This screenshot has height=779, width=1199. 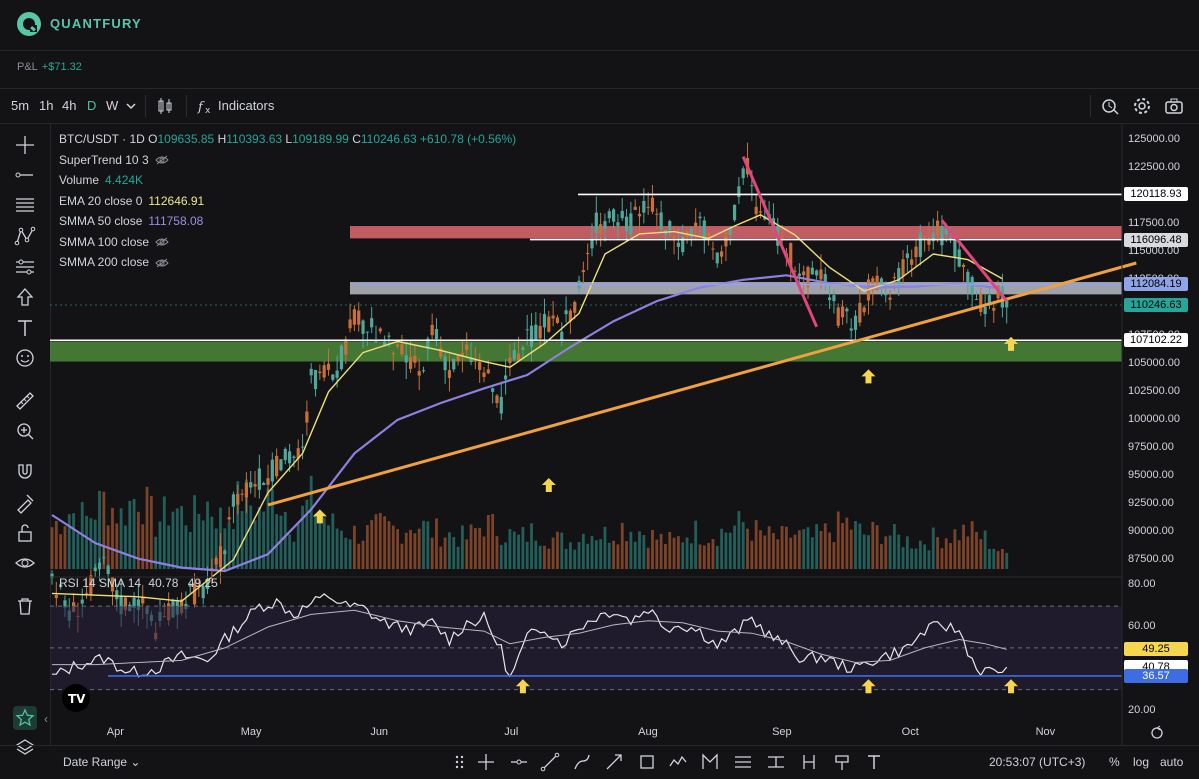 What do you see at coordinates (1174, 106) in the screenshot?
I see `camera-icon` at bounding box center [1174, 106].